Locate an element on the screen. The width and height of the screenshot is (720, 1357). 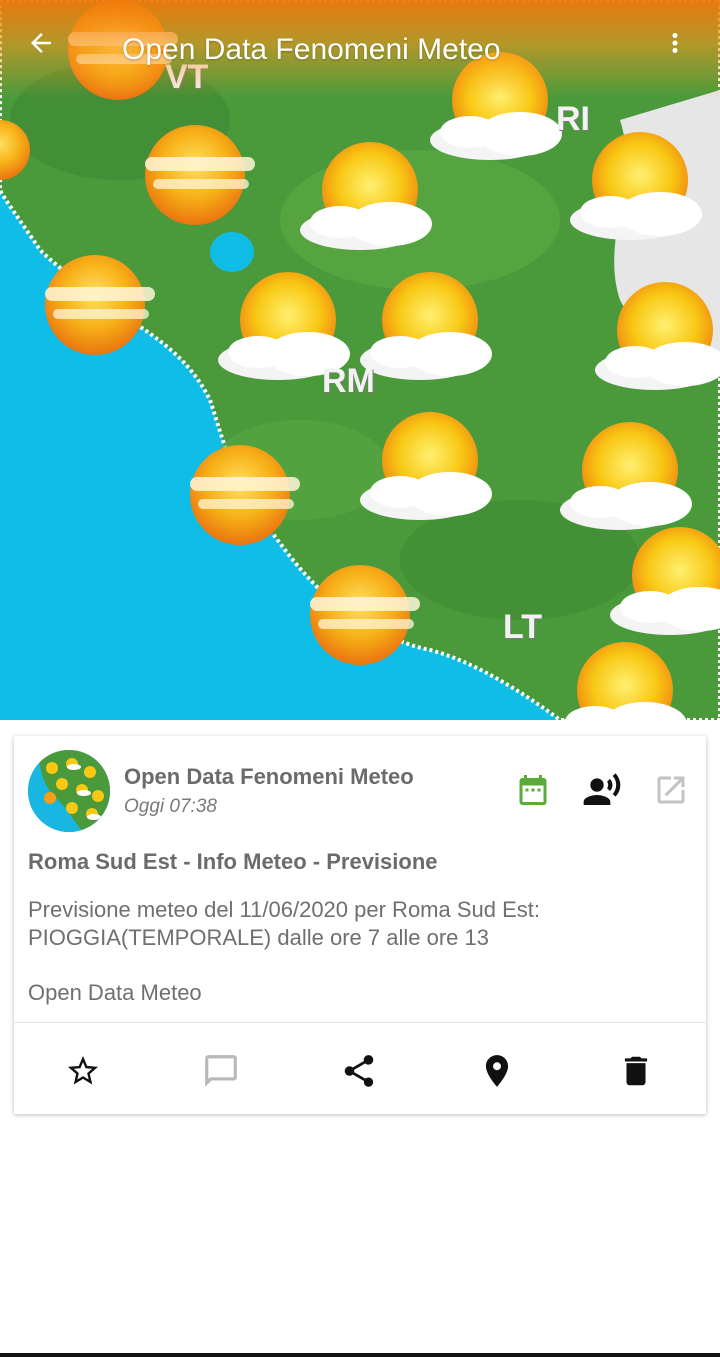
news-source-label: Open Data Meteo is located at coordinates (115, 992).